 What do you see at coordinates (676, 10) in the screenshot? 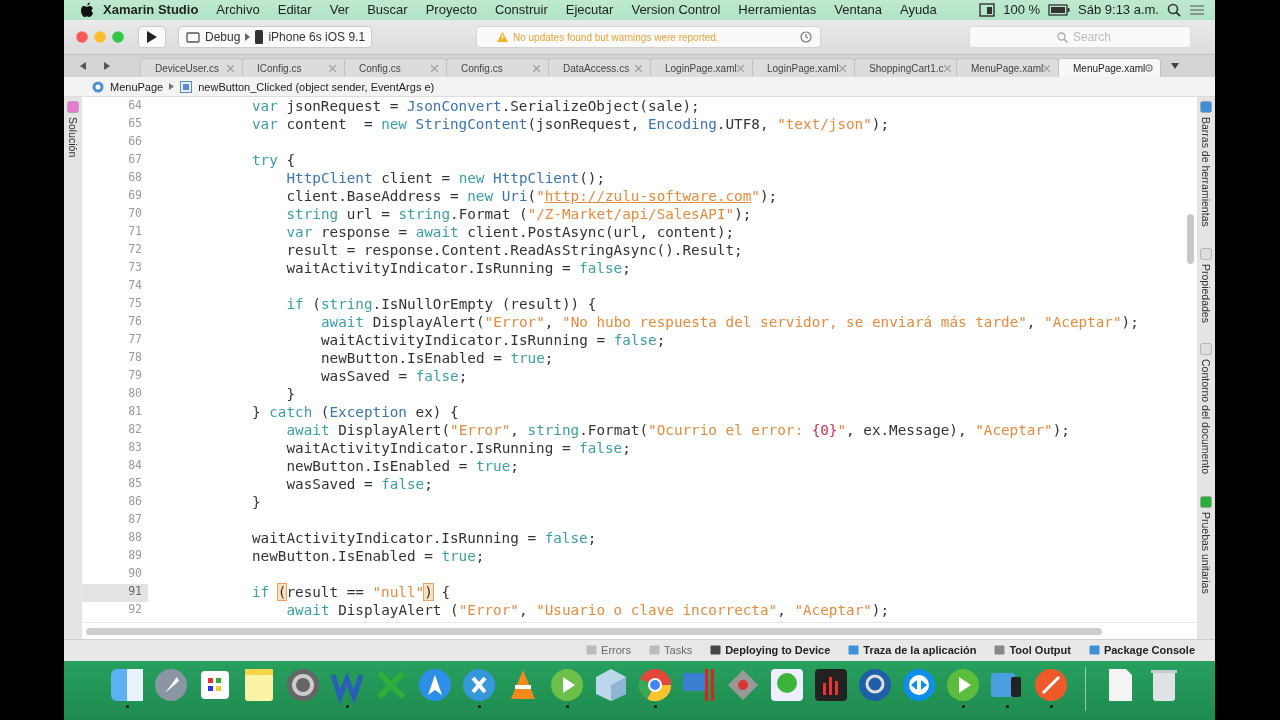
I see `menu-item: Version Control` at bounding box center [676, 10].